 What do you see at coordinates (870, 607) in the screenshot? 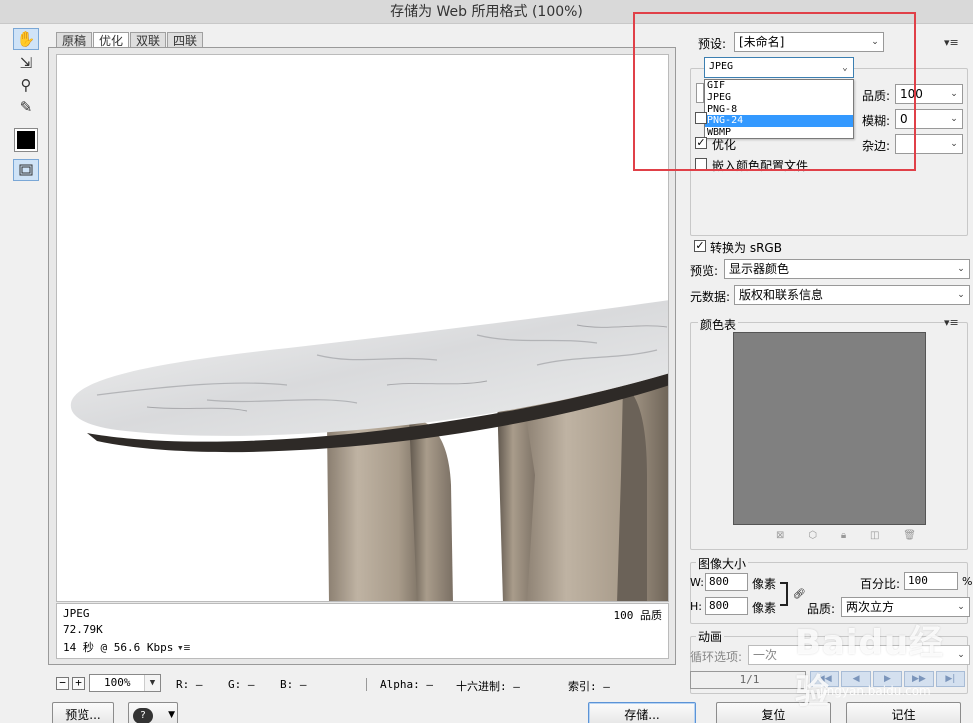
I see `resample-quality-value: 两次立方` at bounding box center [870, 607].